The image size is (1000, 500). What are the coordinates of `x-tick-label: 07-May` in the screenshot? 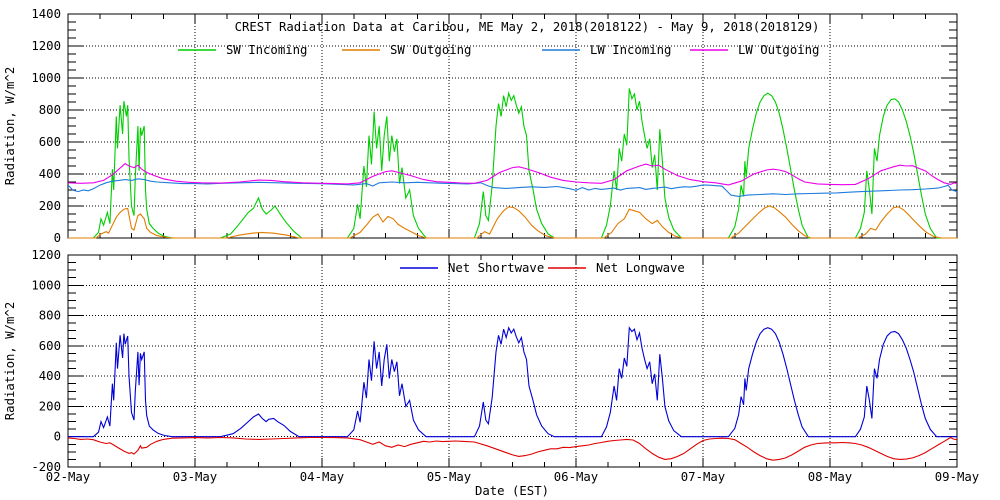 It's located at (703, 477).